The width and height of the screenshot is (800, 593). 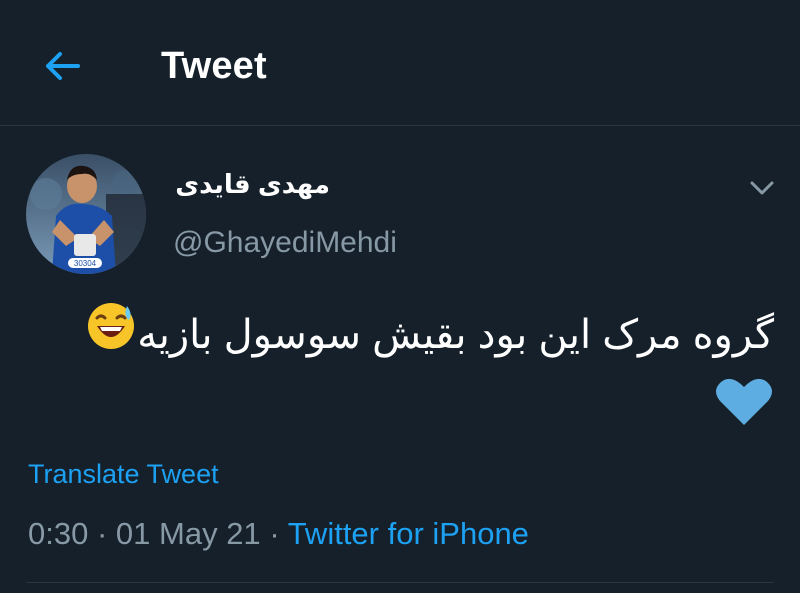 I want to click on svg-text: 30304, so click(x=85, y=263).